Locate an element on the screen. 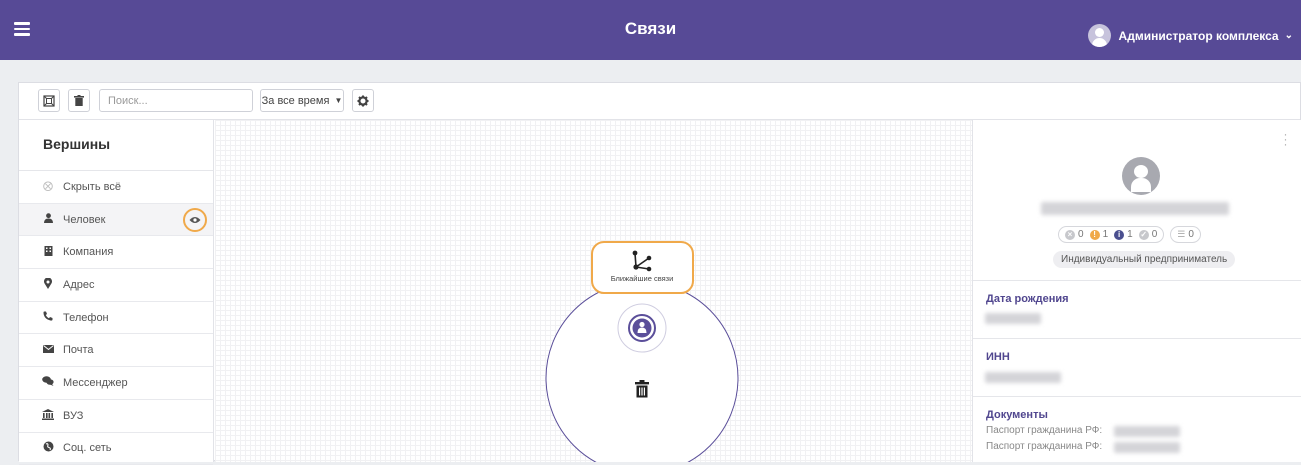  sidebar-item-label: ВУЗ is located at coordinates (73, 416).